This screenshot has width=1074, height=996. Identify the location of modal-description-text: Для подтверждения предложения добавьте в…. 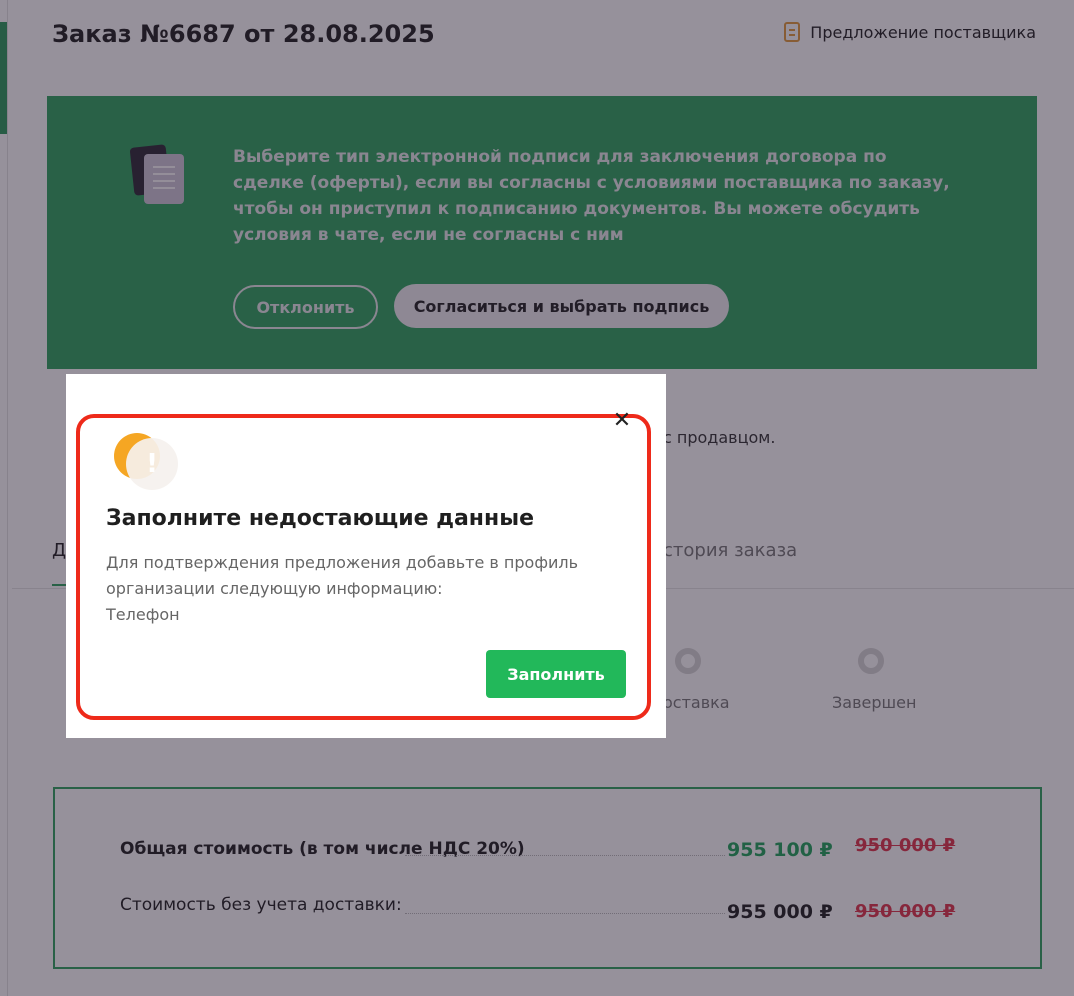
(342, 575).